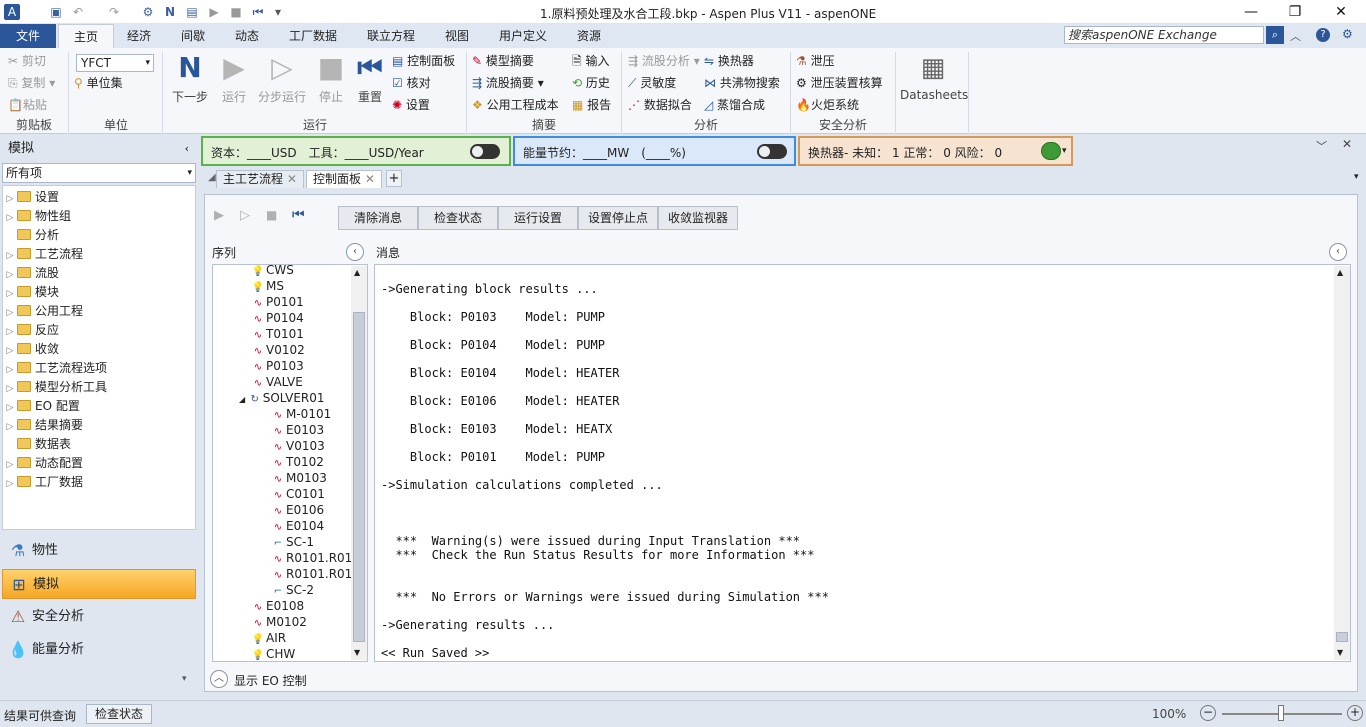  What do you see at coordinates (458, 218) in the screenshot?
I see `check-status-button: 检查状态` at bounding box center [458, 218].